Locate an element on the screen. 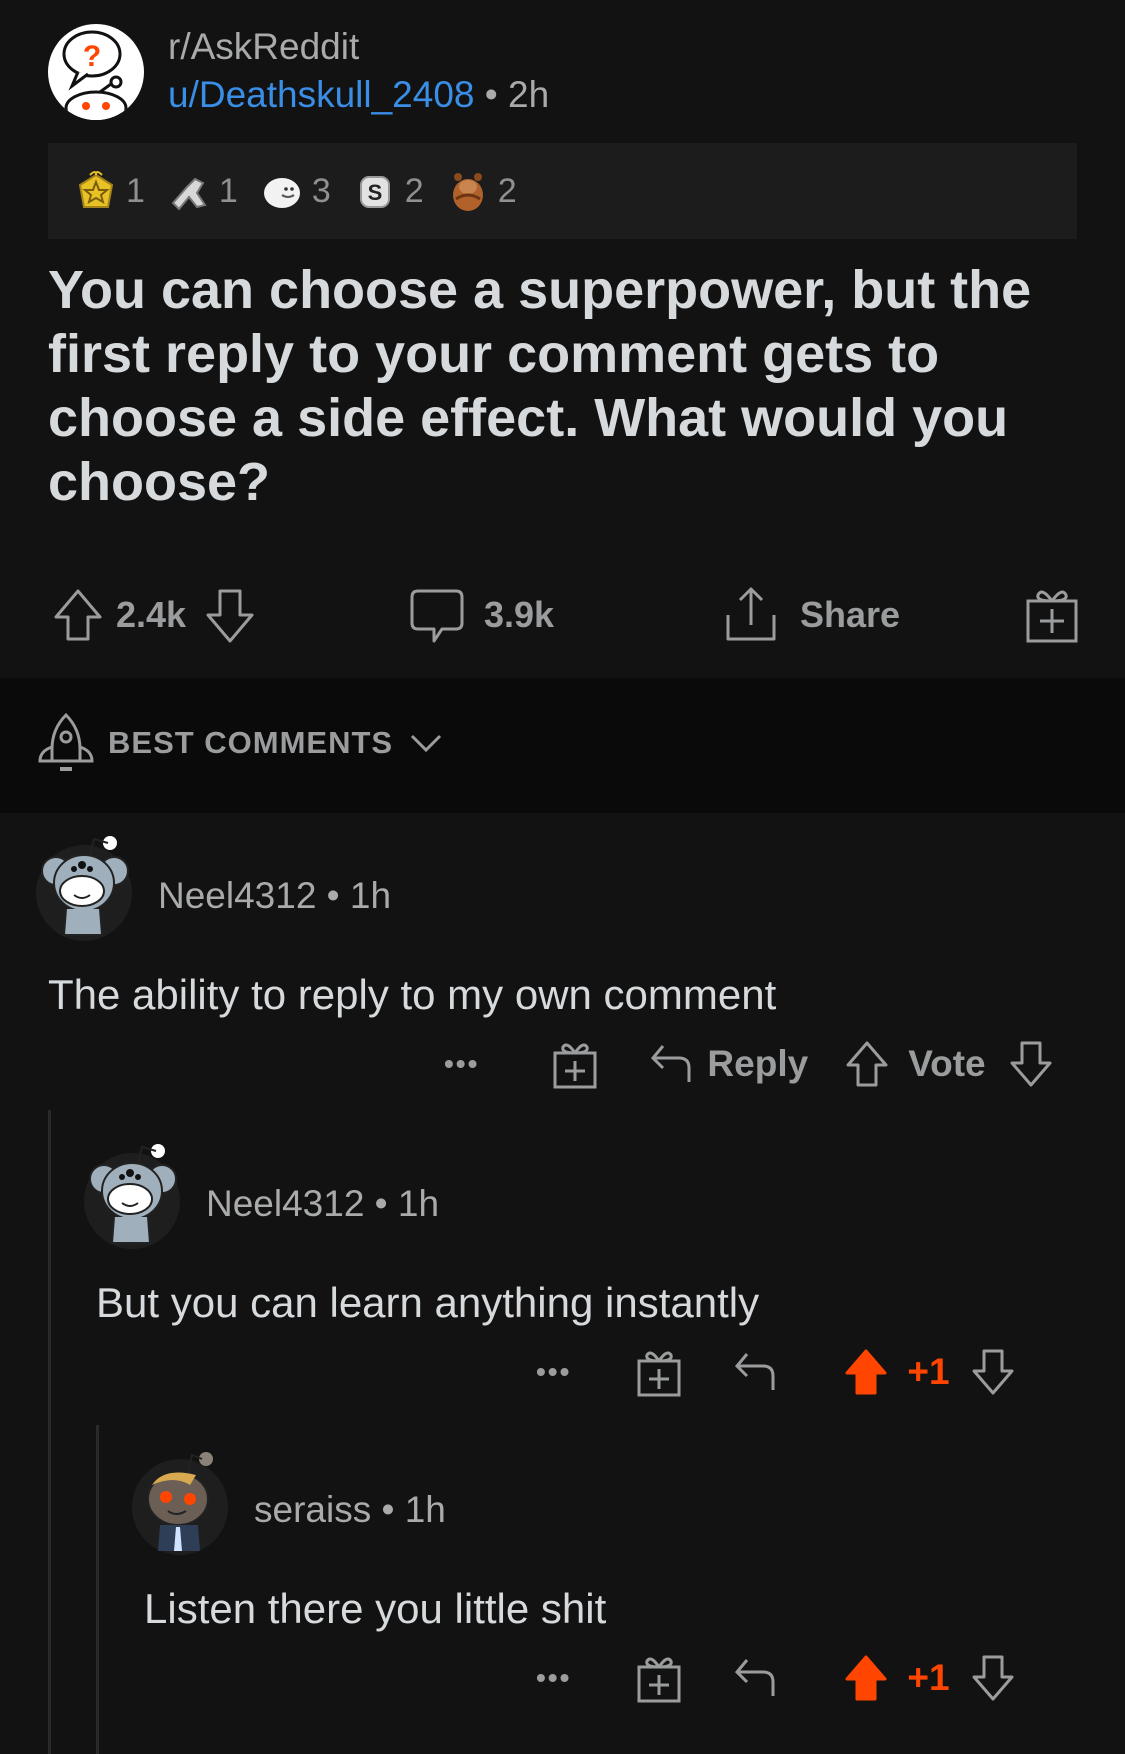 This screenshot has height=1754, width=1125. chevron-down-icon is located at coordinates (426, 743).